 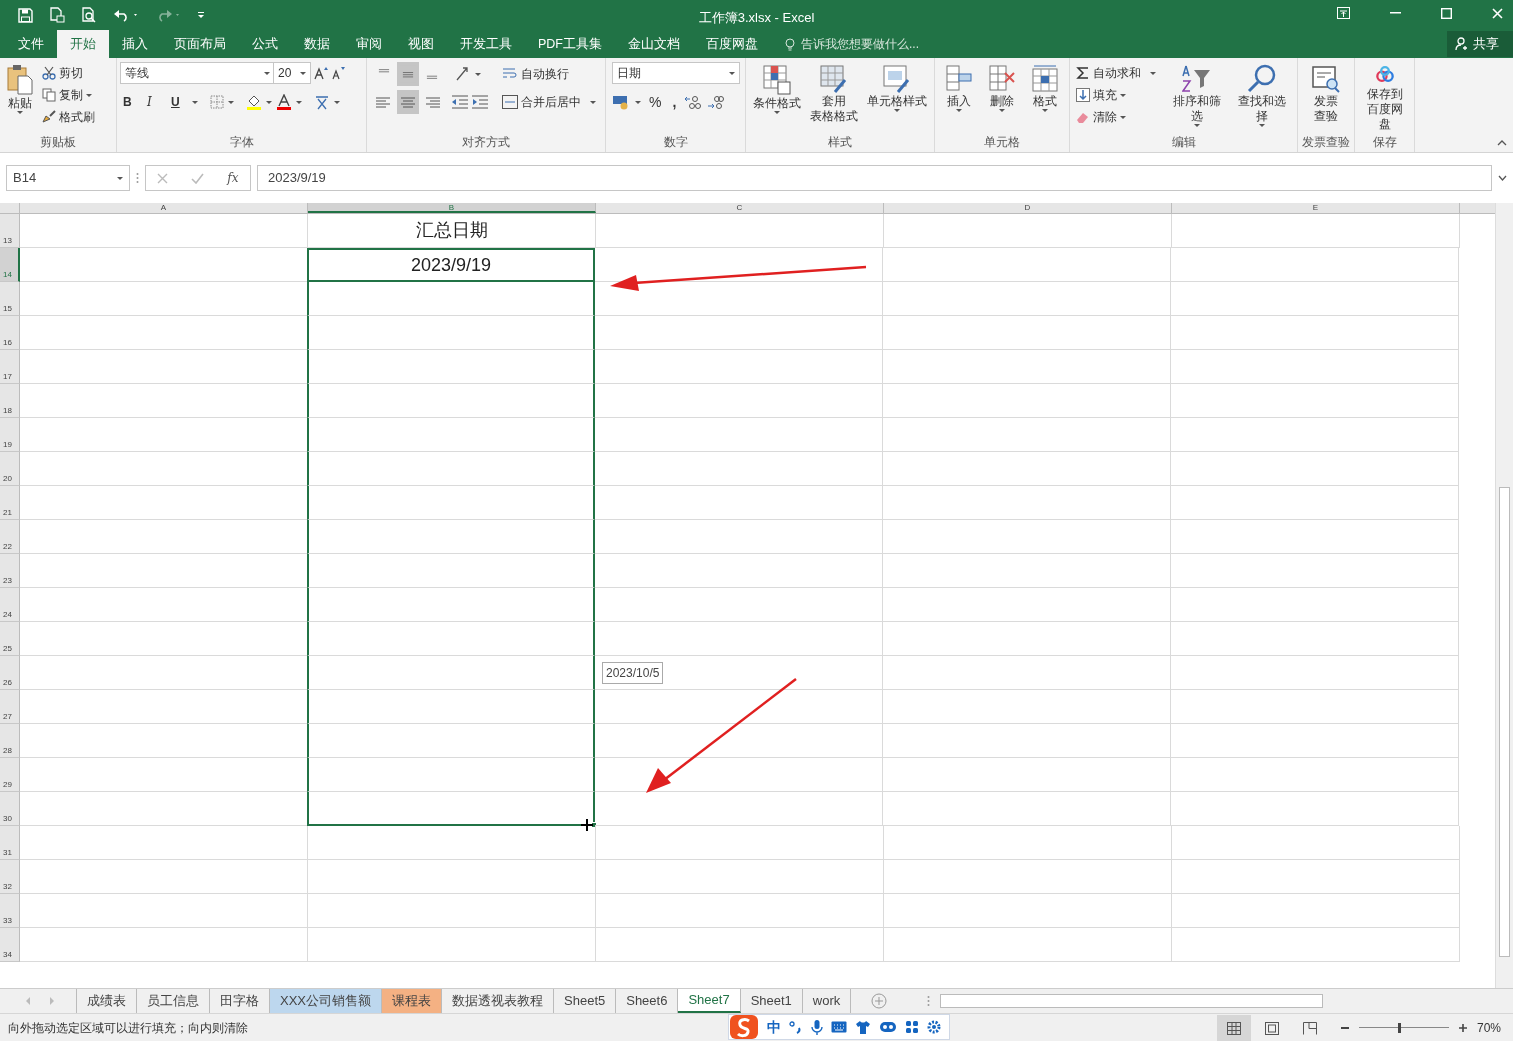 What do you see at coordinates (31, 44) in the screenshot?
I see `menu-tab: 文件` at bounding box center [31, 44].